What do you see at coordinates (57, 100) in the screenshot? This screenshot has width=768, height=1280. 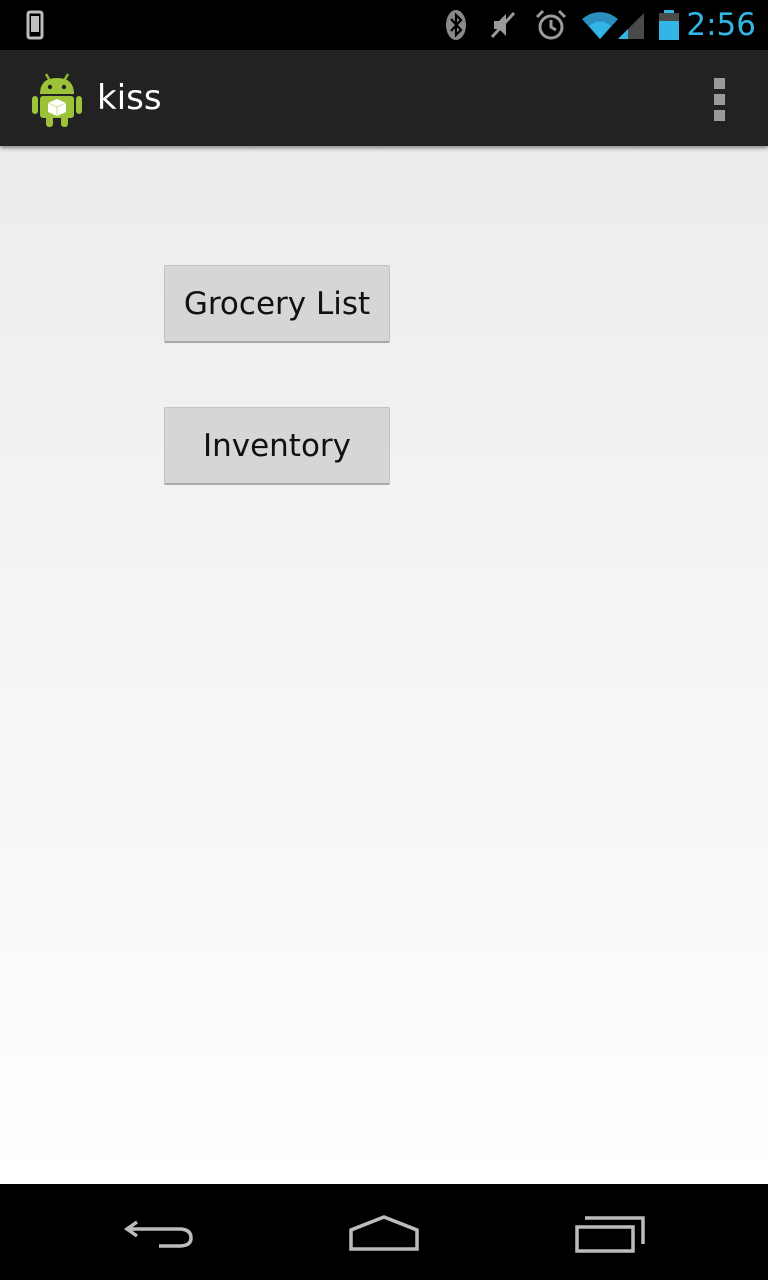 I see `android-robot-icon` at bounding box center [57, 100].